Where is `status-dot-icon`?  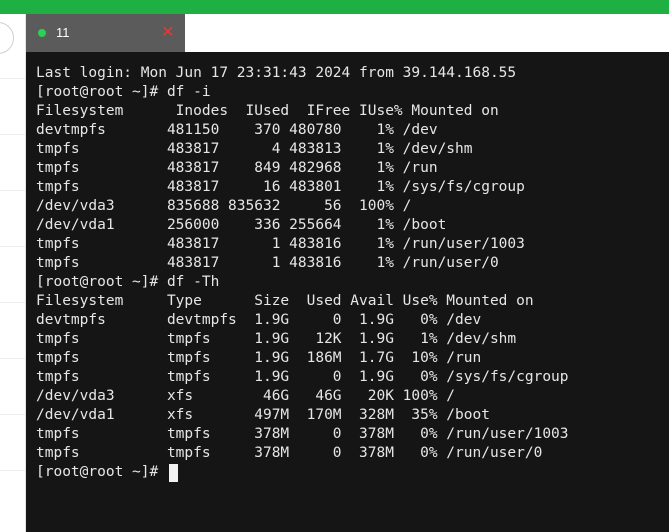
status-dot-icon is located at coordinates (42, 33).